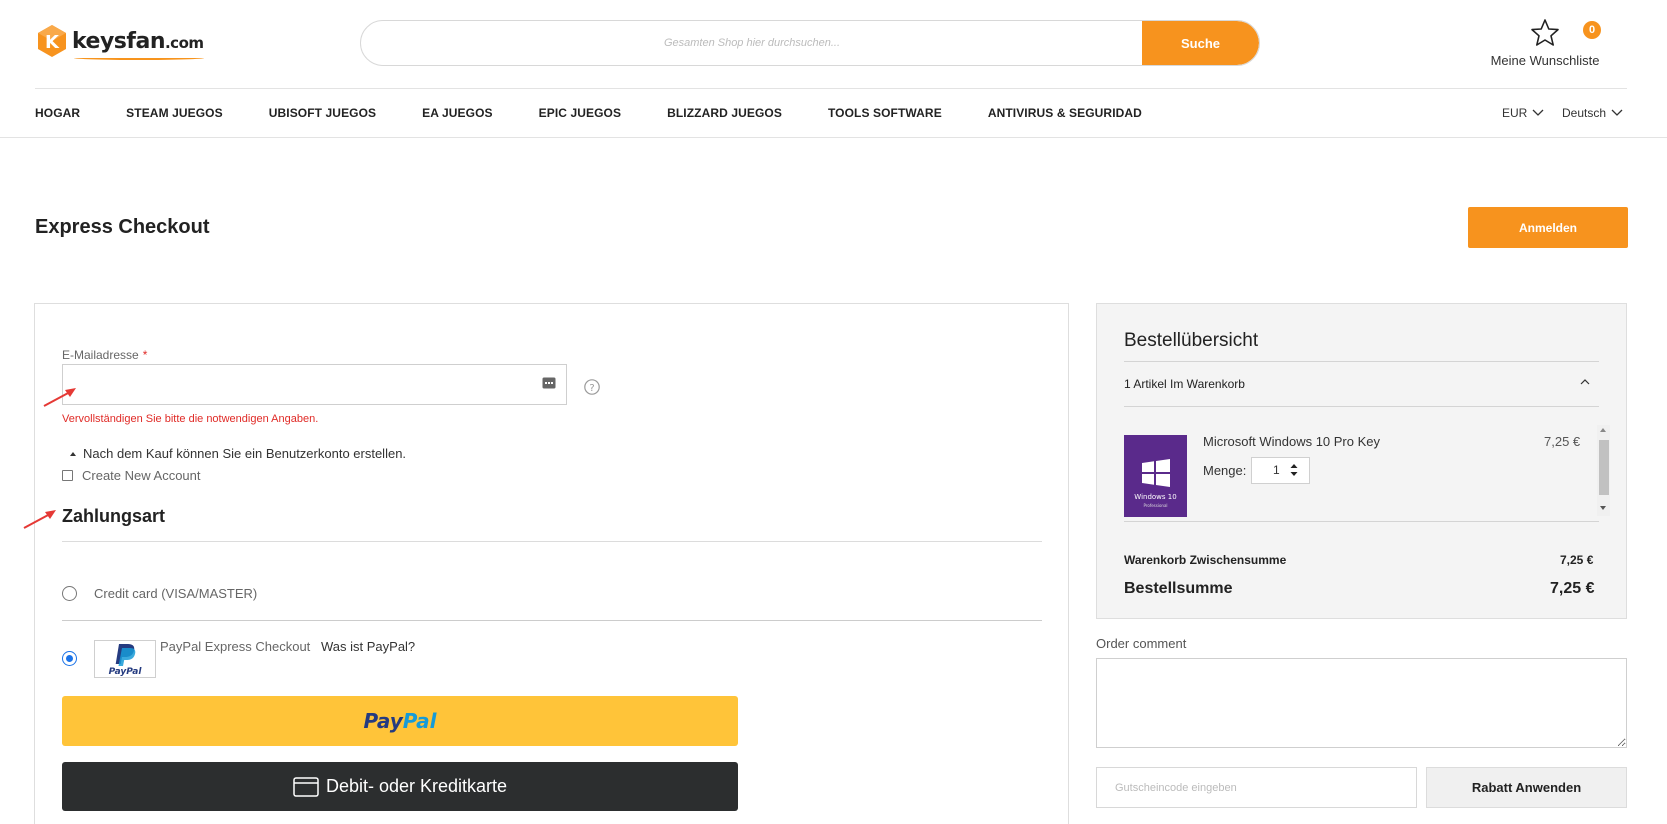 The width and height of the screenshot is (1667, 824). I want to click on what-is-paypal-link: Was ist PayPal?, so click(368, 646).